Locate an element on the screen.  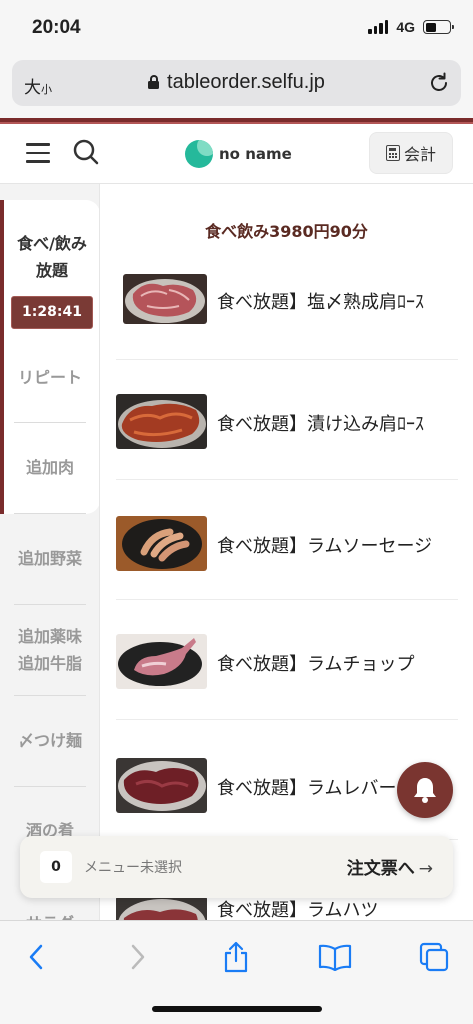
status-indicators: 4G is located at coordinates (411, 27).